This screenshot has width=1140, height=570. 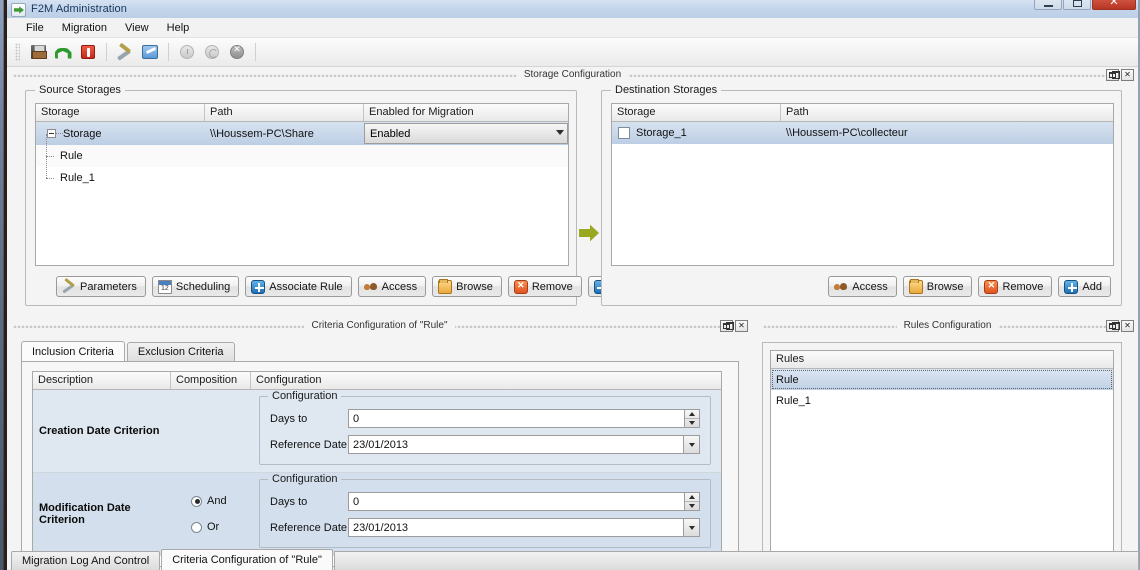 I want to click on associate-rule-button: Associate Rule, so click(x=298, y=286).